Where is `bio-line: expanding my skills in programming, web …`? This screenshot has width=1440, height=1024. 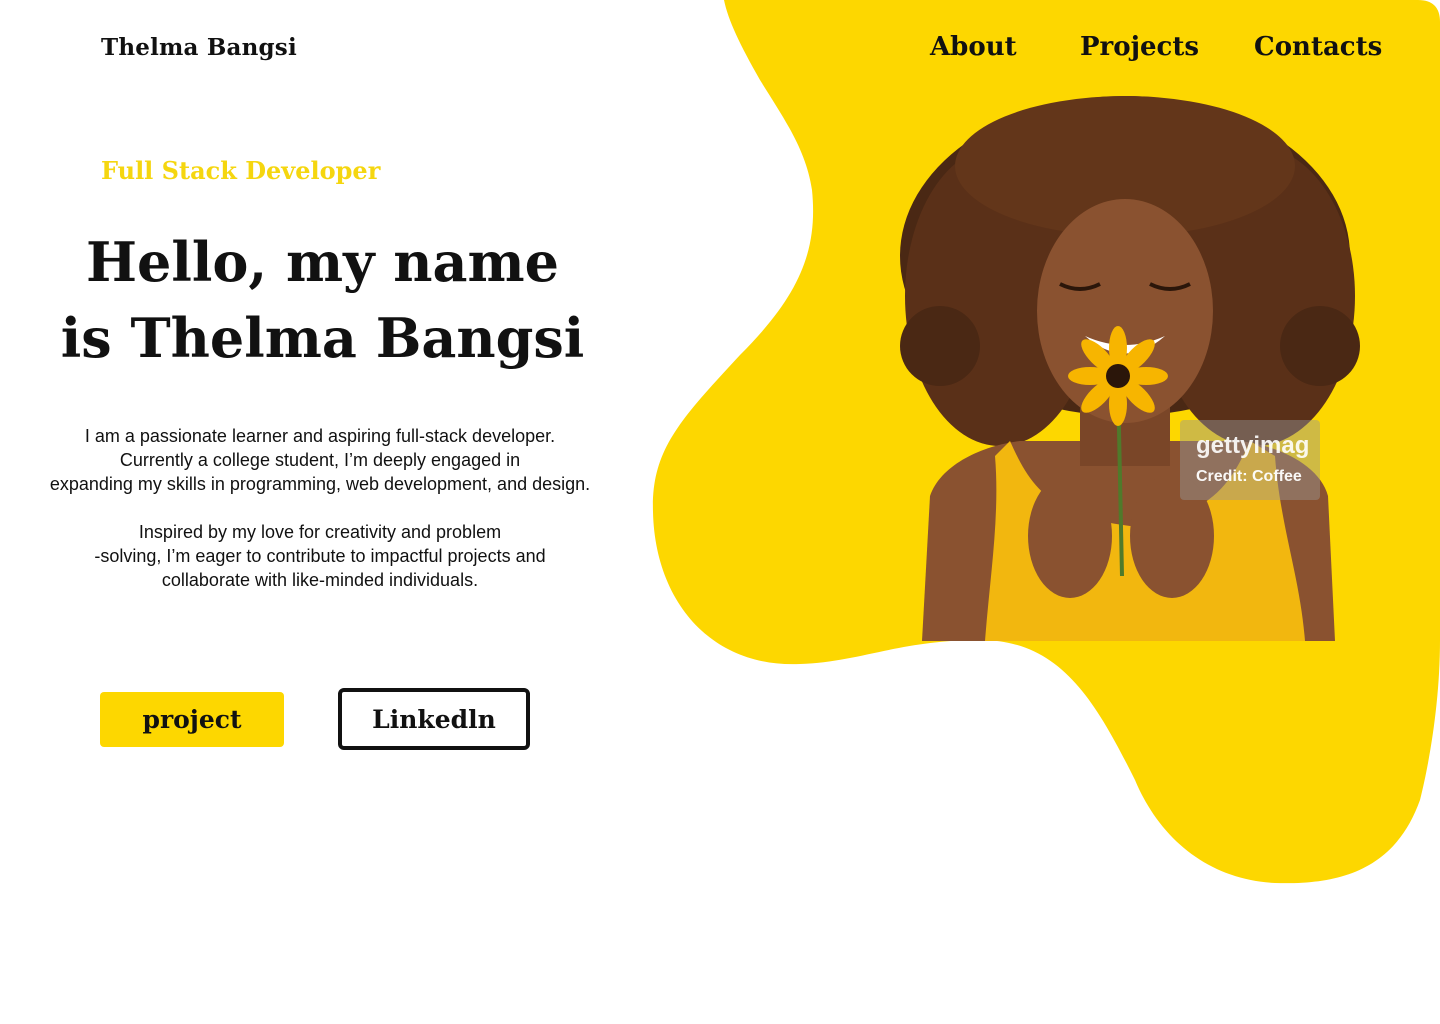 bio-line: expanding my skills in programming, web … is located at coordinates (320, 484).